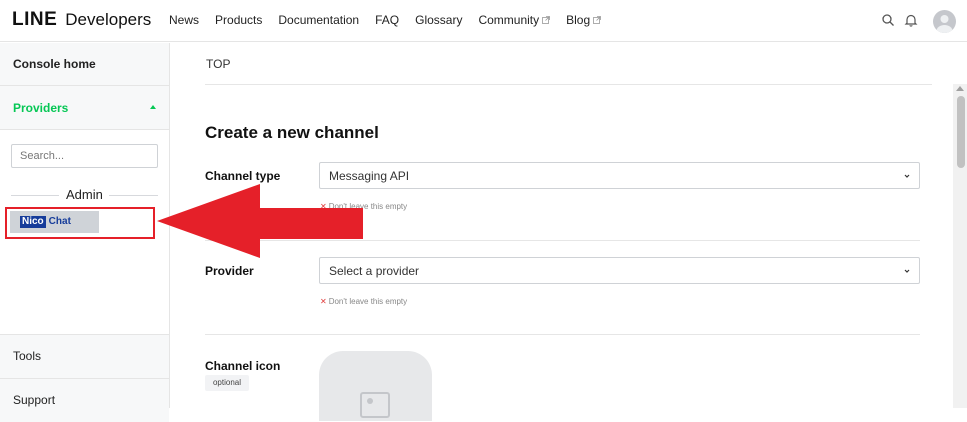 This screenshot has height=422, width=967. I want to click on nav-documentation: Documentation, so click(318, 20).